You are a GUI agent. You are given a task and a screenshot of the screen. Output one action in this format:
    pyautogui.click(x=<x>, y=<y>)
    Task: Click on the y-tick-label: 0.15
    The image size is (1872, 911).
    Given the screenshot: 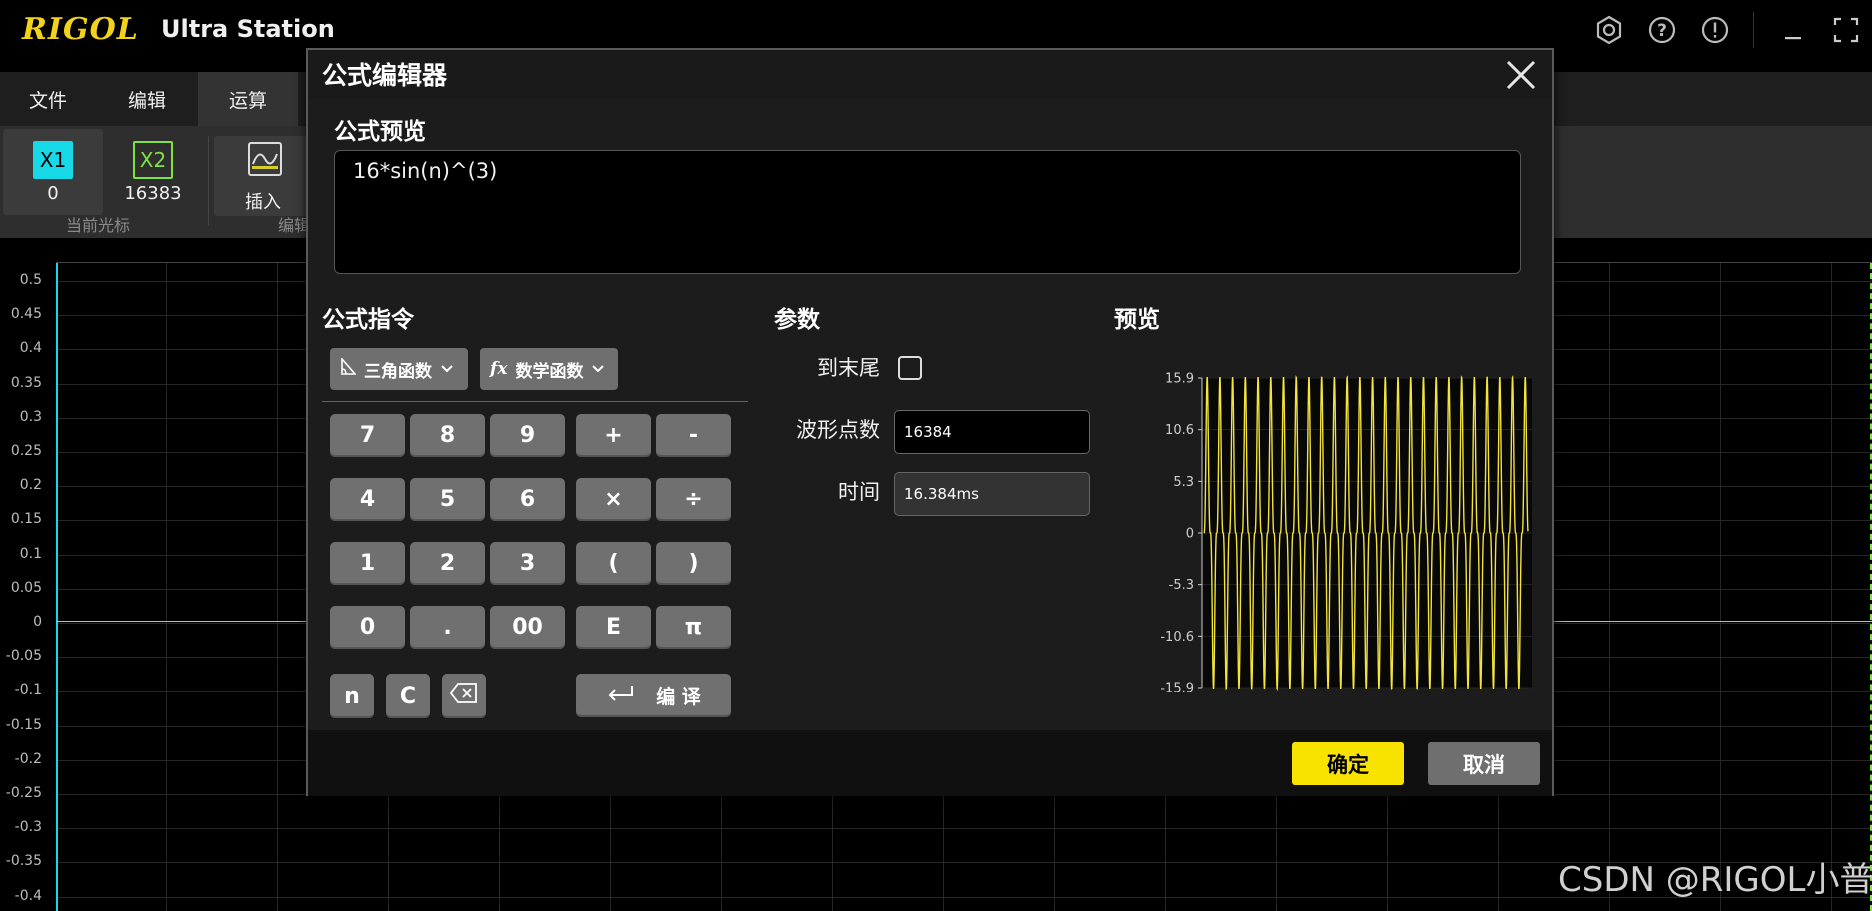 What is the action you would take?
    pyautogui.click(x=26, y=519)
    